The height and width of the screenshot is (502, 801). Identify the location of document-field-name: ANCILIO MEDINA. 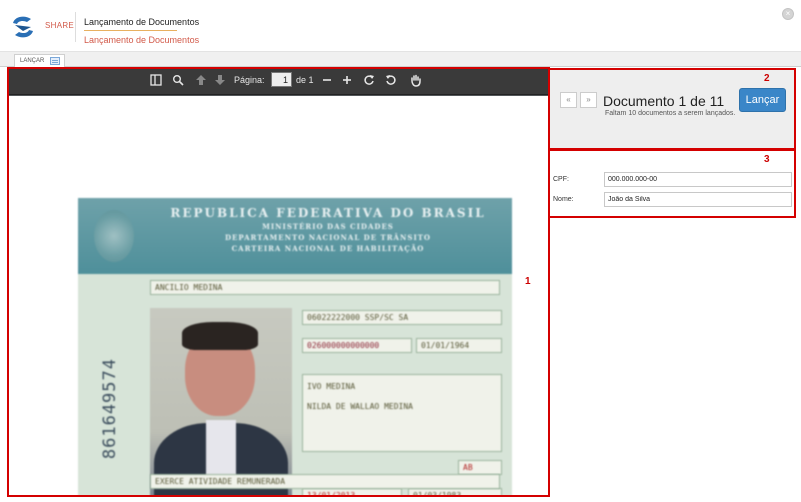
(325, 287).